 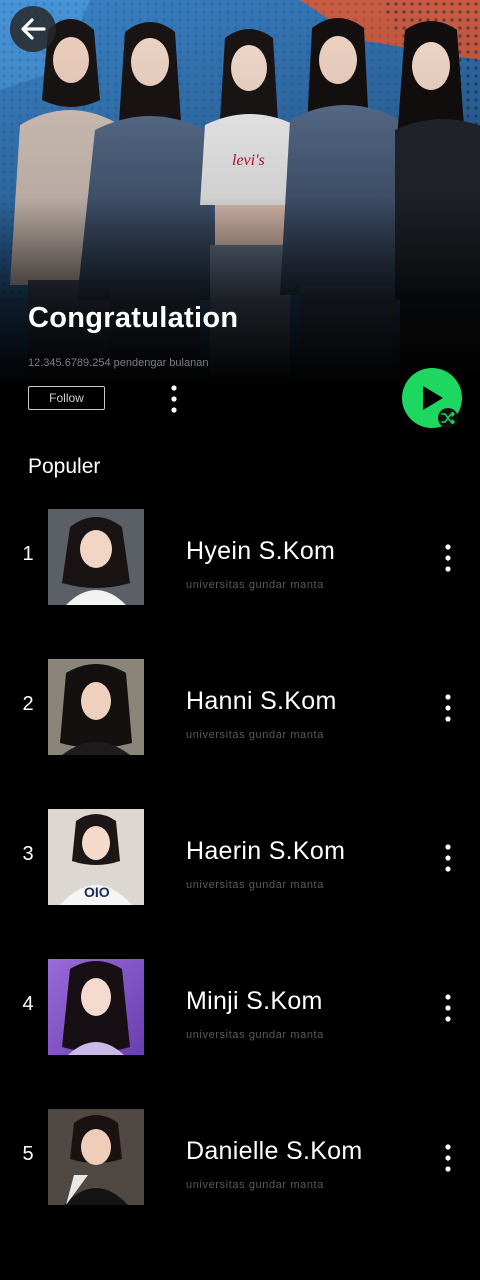 I want to click on track-rank: 5, so click(x=28, y=1154).